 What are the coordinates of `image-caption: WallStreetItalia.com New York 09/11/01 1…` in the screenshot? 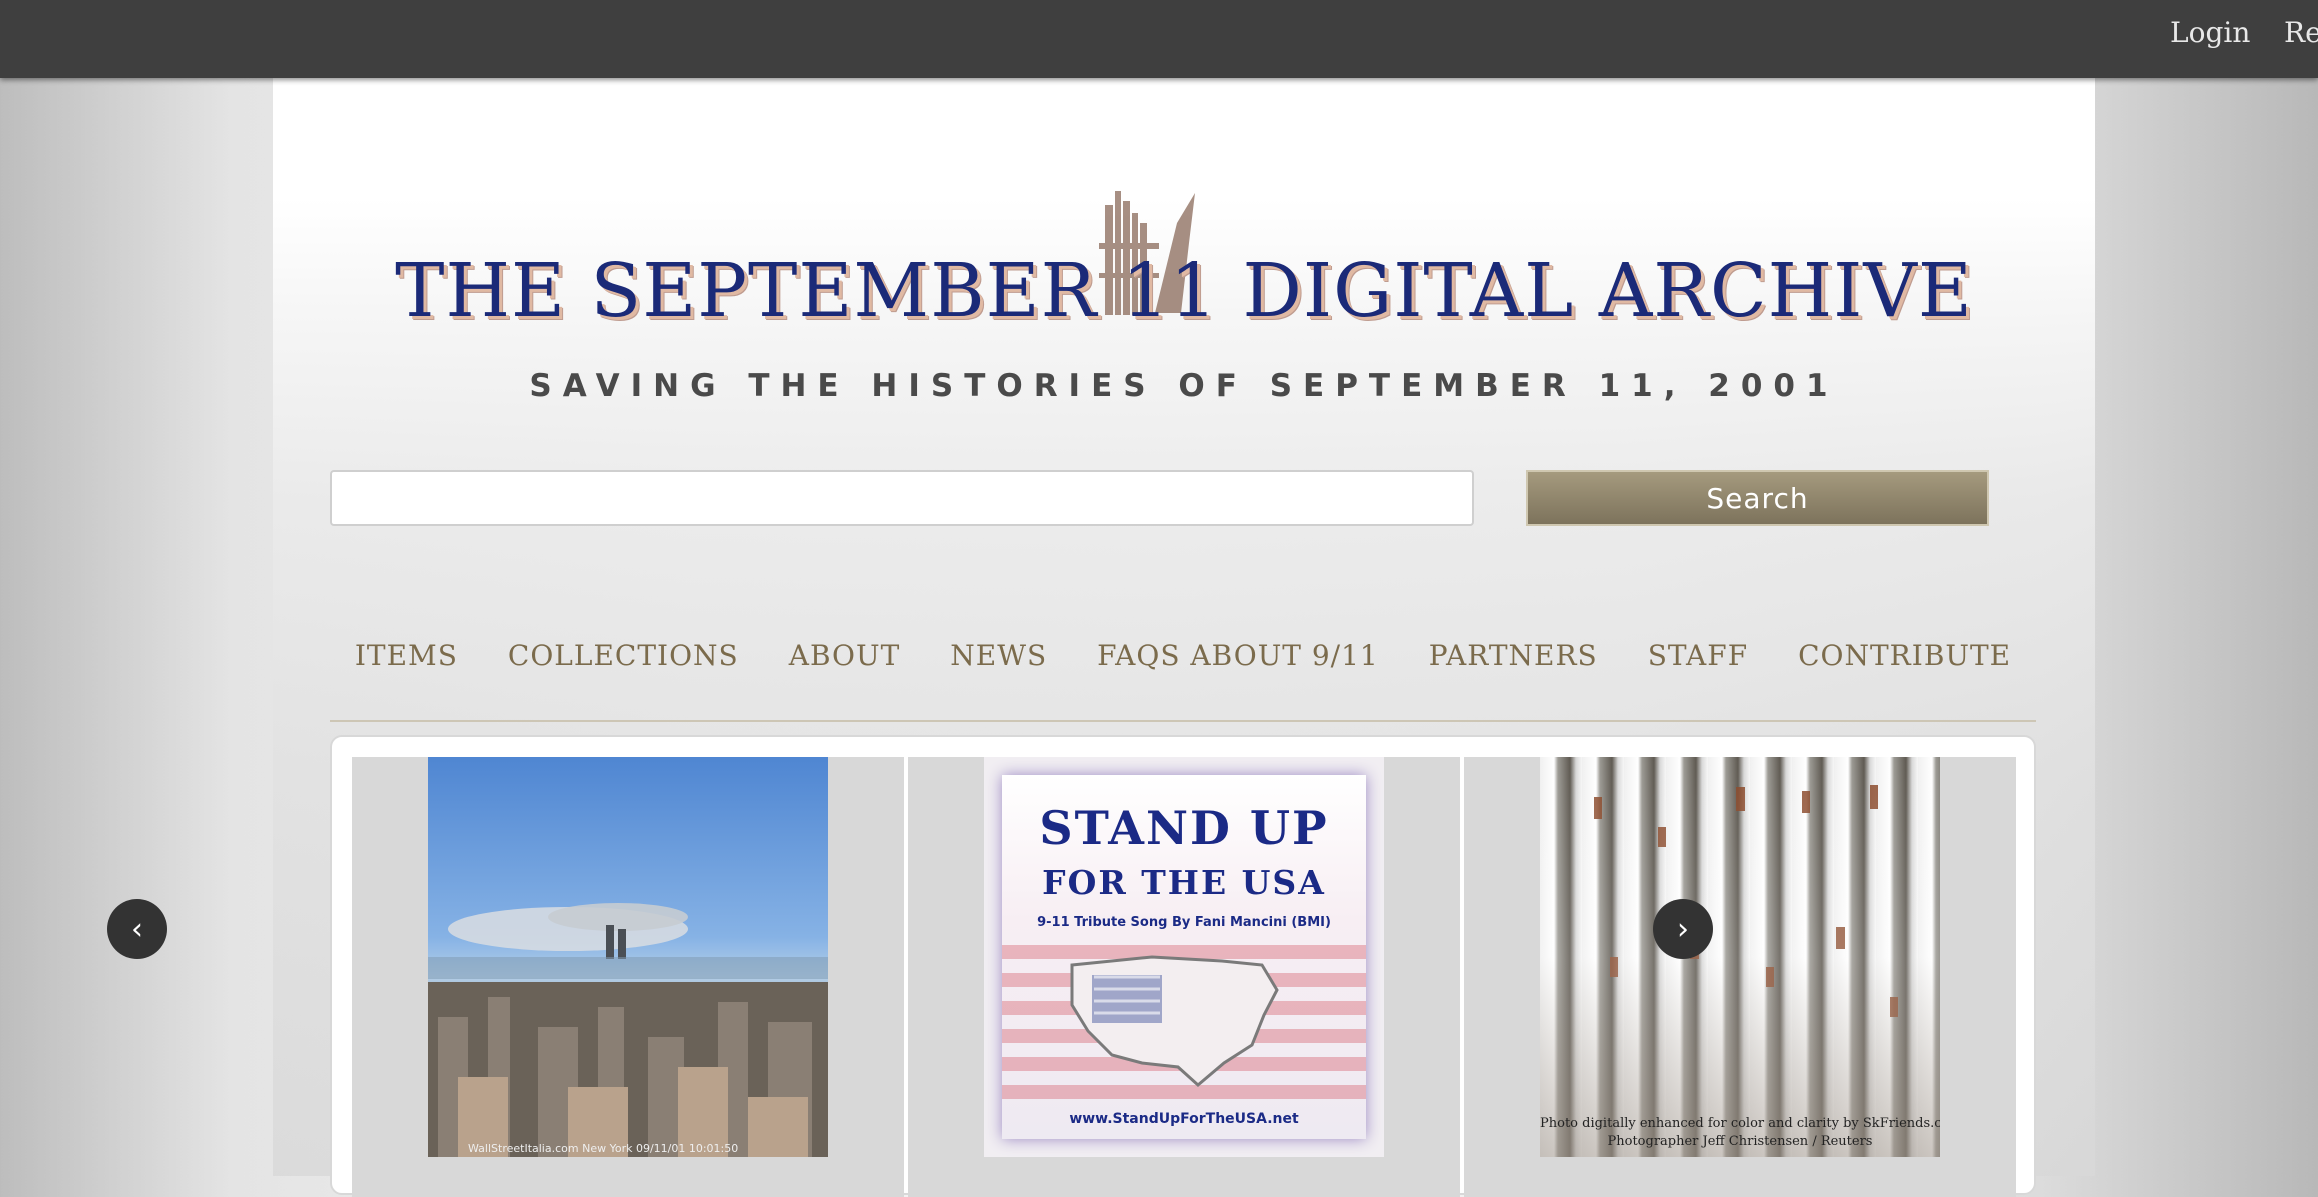 It's located at (603, 1148).